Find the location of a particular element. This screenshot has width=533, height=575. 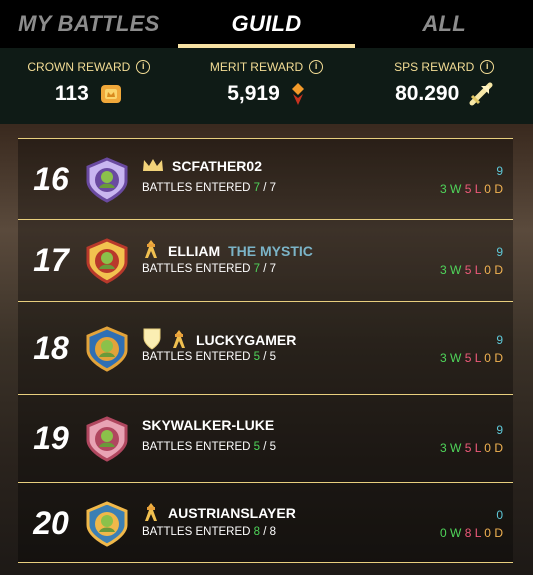

rank: 18 is located at coordinates (51, 347).